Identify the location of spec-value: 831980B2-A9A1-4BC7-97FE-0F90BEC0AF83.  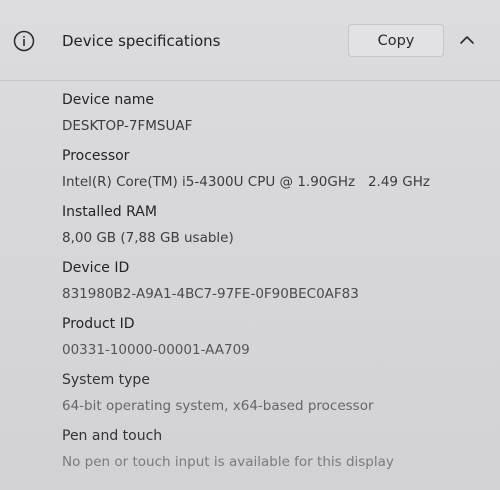
(210, 294).